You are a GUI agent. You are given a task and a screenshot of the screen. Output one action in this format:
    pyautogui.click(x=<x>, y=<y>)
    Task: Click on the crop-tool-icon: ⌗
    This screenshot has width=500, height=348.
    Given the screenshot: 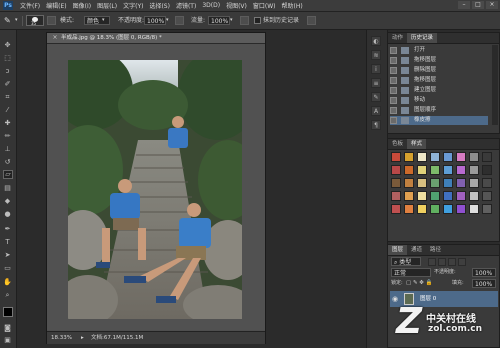 What is the action you would take?
    pyautogui.click(x=7, y=97)
    